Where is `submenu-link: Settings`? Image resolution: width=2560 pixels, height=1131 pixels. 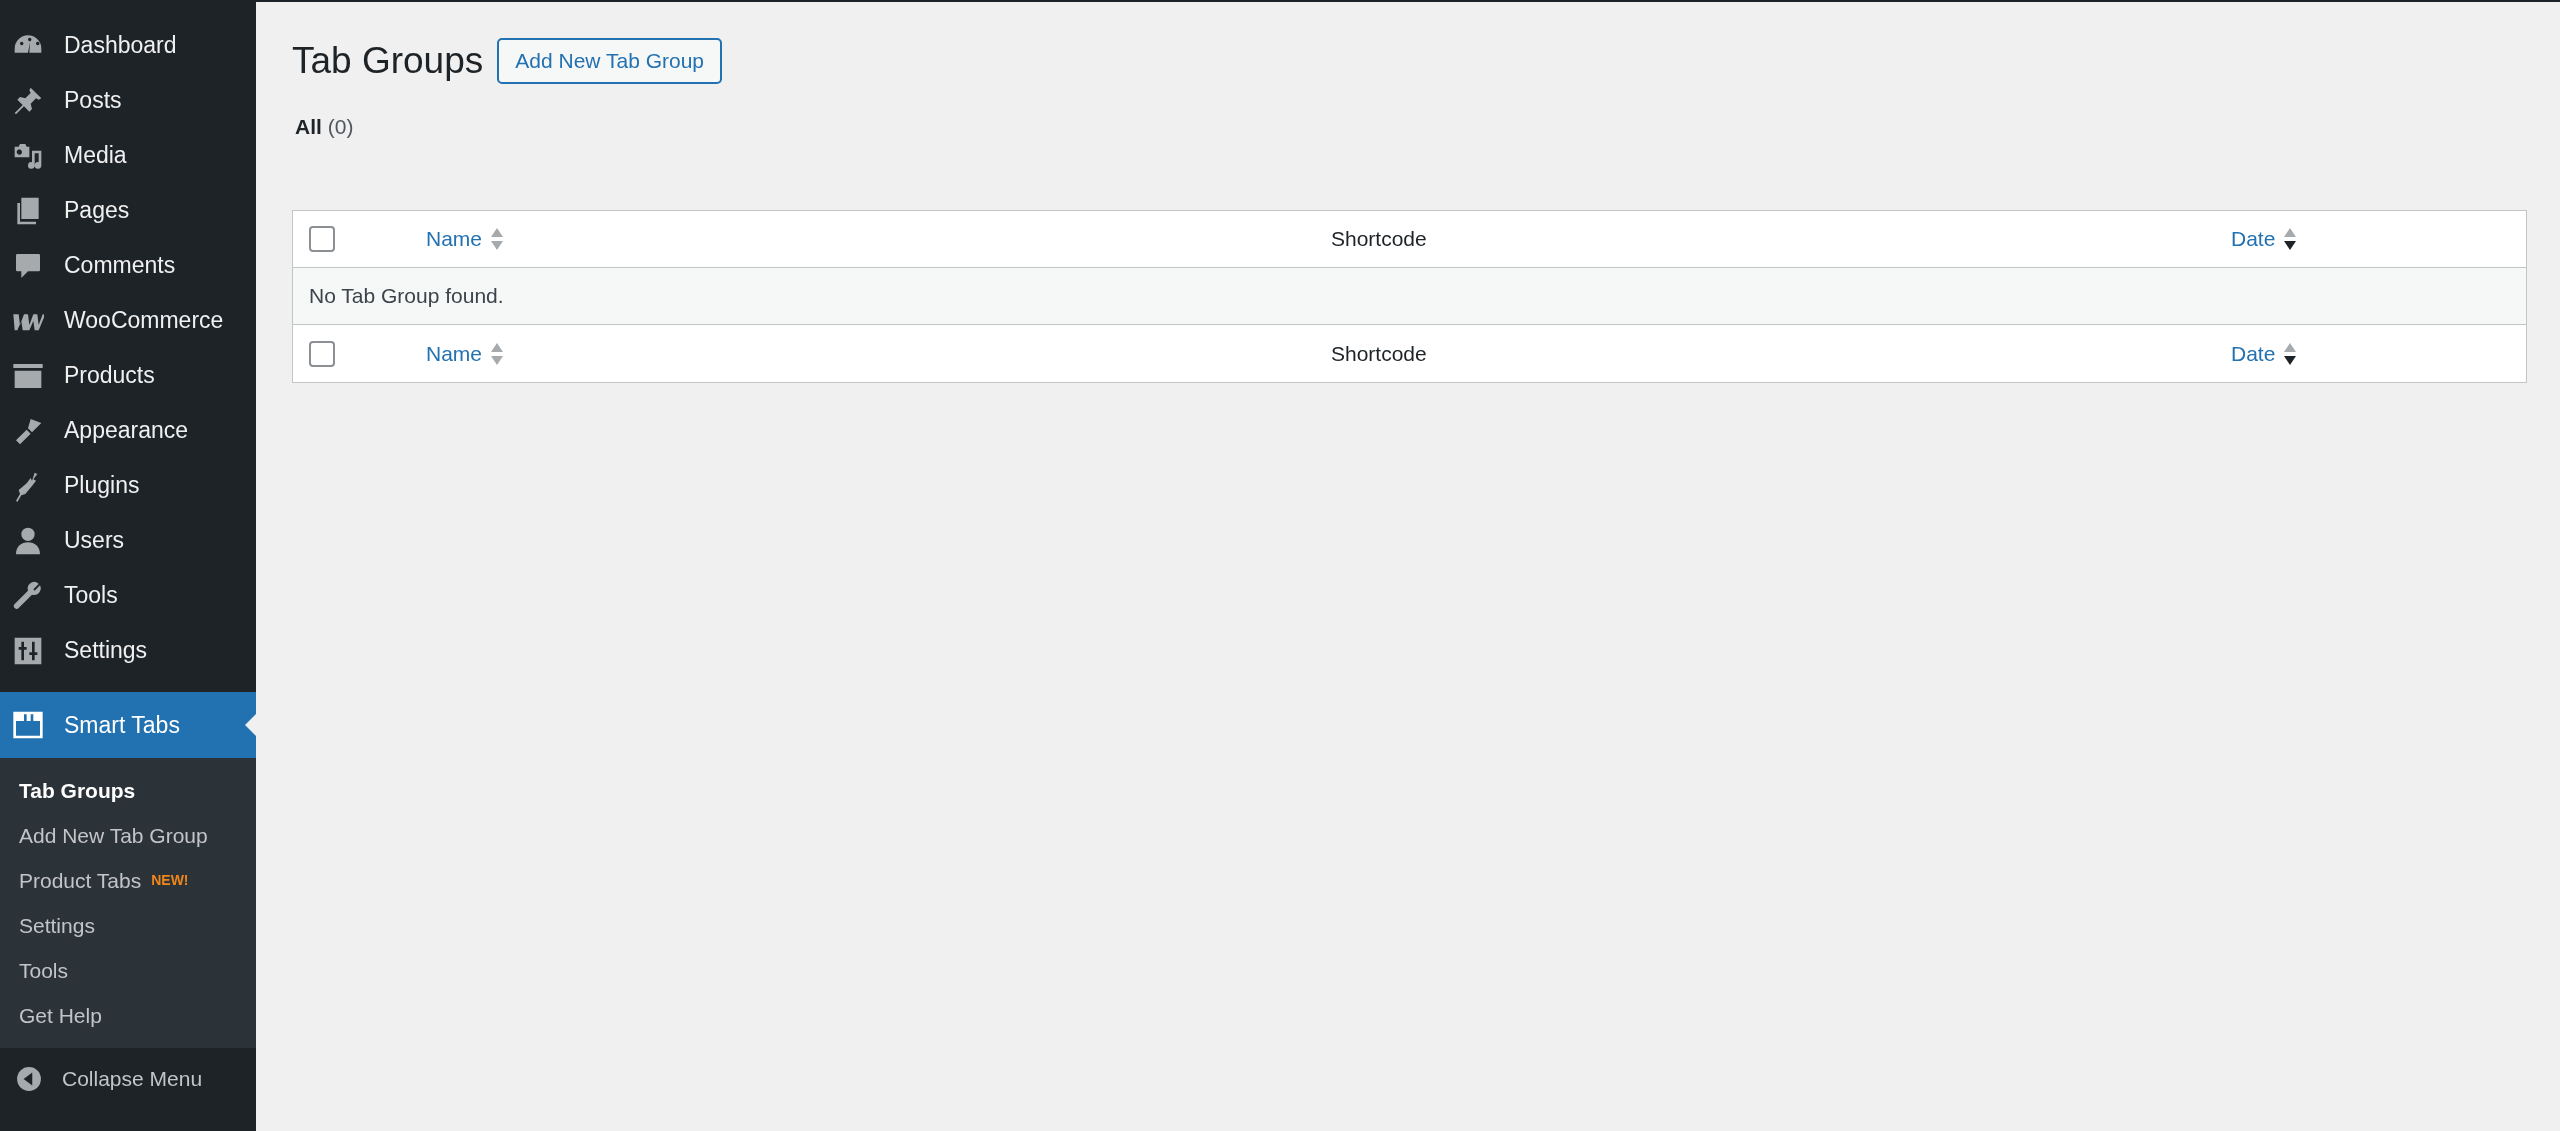 submenu-link: Settings is located at coordinates (57, 925).